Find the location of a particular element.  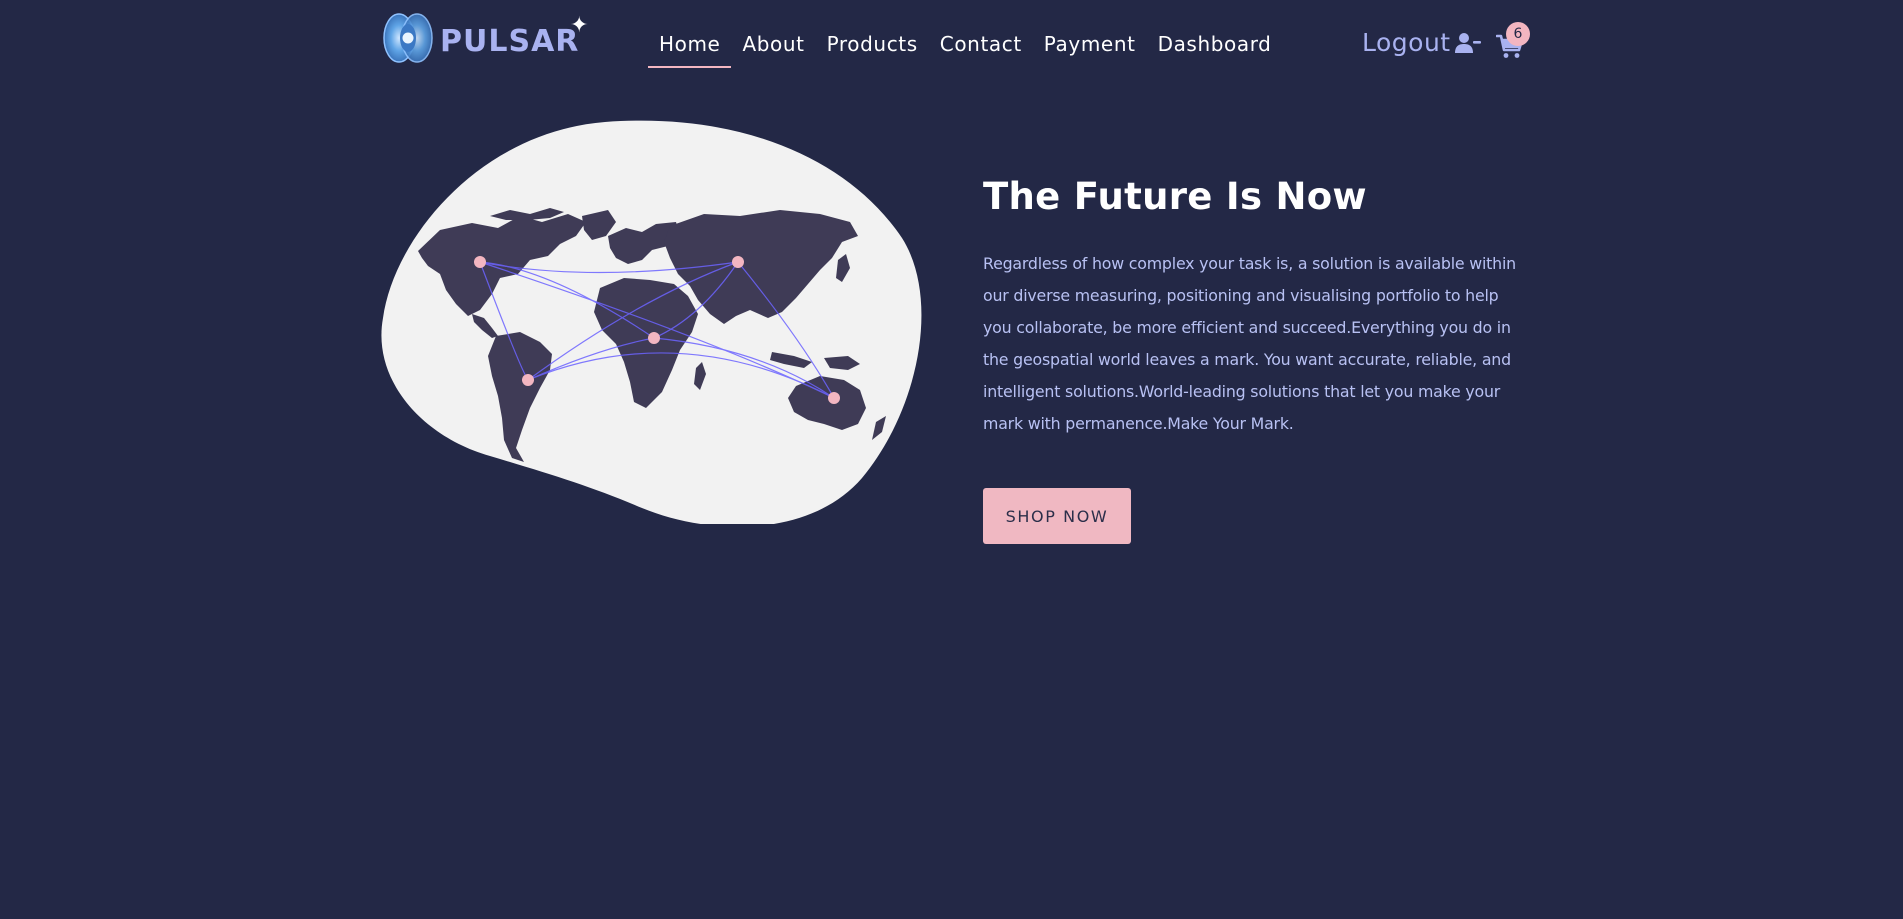

nav-contact-link: Contact is located at coordinates (981, 48).